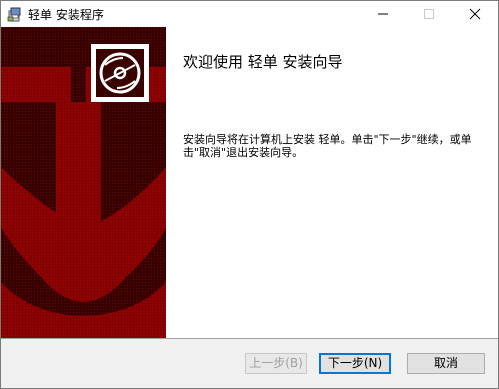 This screenshot has height=389, width=499. I want to click on welcome-description: 安装向导将在计算机上安装 轻单。单击"下一步"继续，或单击"取消"退出安装向导。, so click(327, 146).